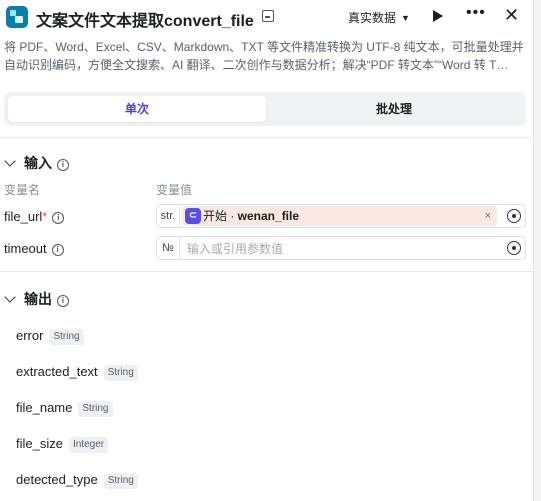  What do you see at coordinates (88, 445) in the screenshot?
I see `type-badge: Integer` at bounding box center [88, 445].